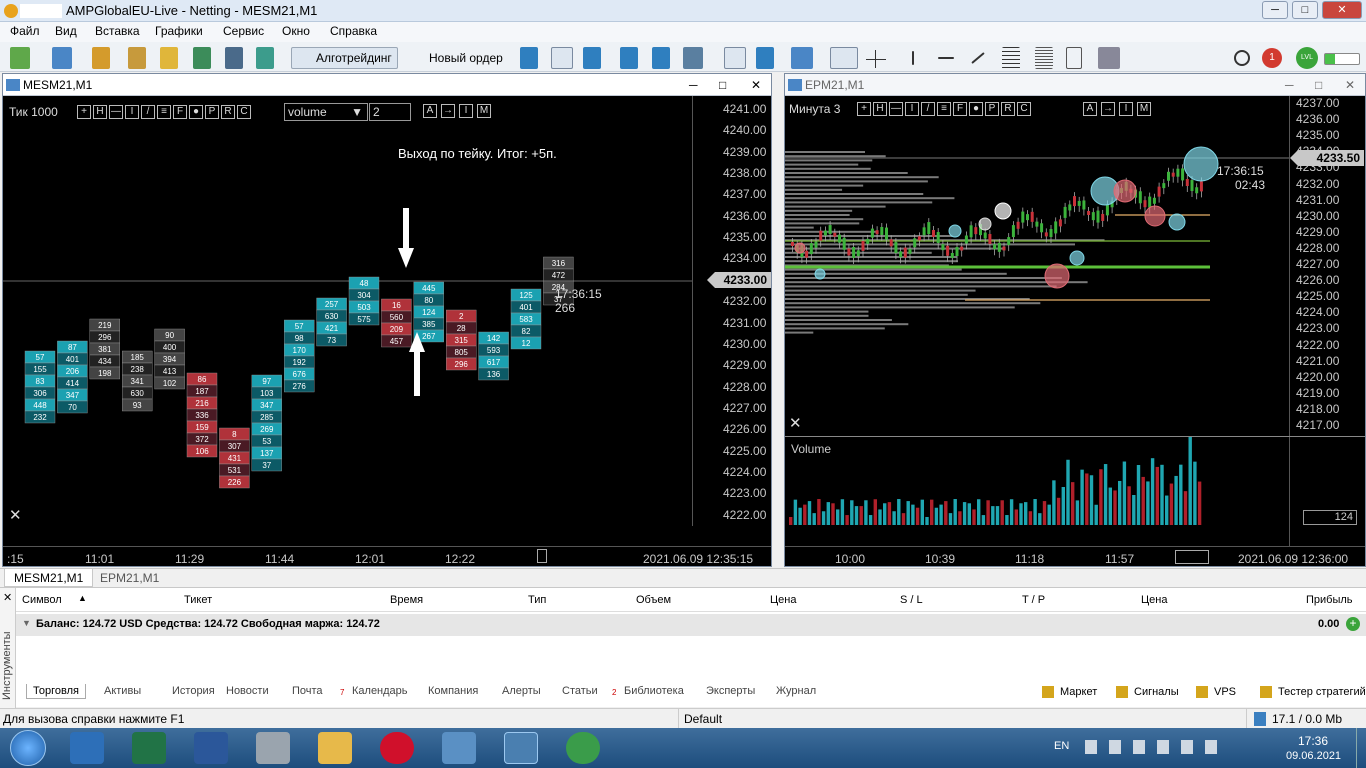 The width and height of the screenshot is (1366, 768). What do you see at coordinates (735, 58) in the screenshot?
I see `autoscroll-icon` at bounding box center [735, 58].